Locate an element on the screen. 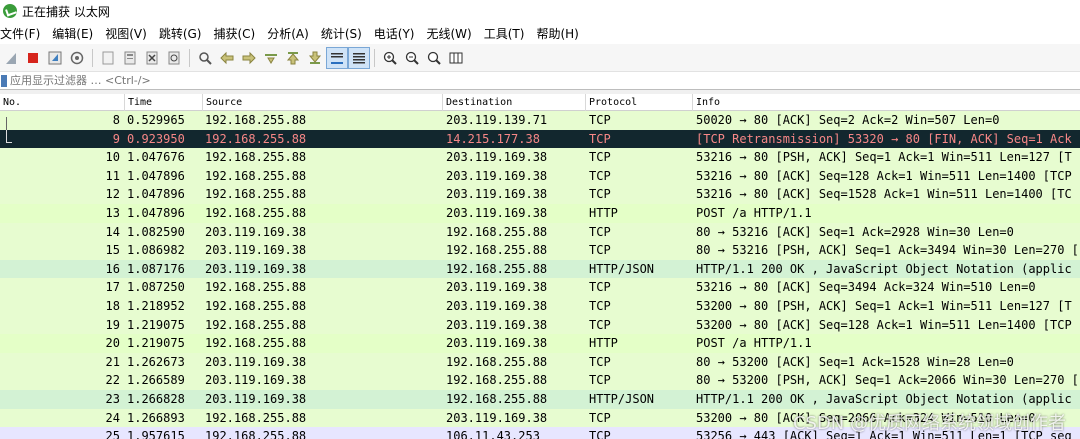 The height and width of the screenshot is (439, 1080). stop-capture-icon is located at coordinates (33, 58).